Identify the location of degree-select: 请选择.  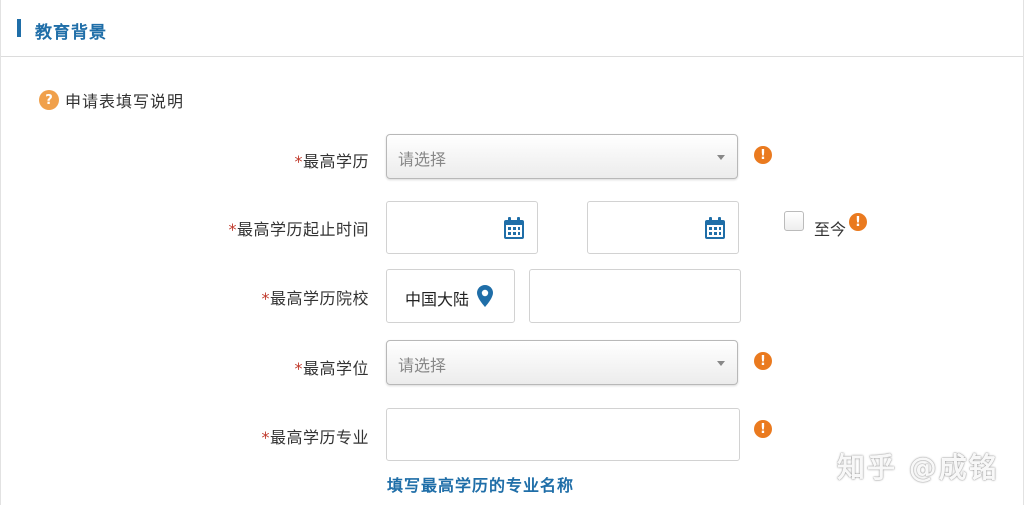
(562, 362).